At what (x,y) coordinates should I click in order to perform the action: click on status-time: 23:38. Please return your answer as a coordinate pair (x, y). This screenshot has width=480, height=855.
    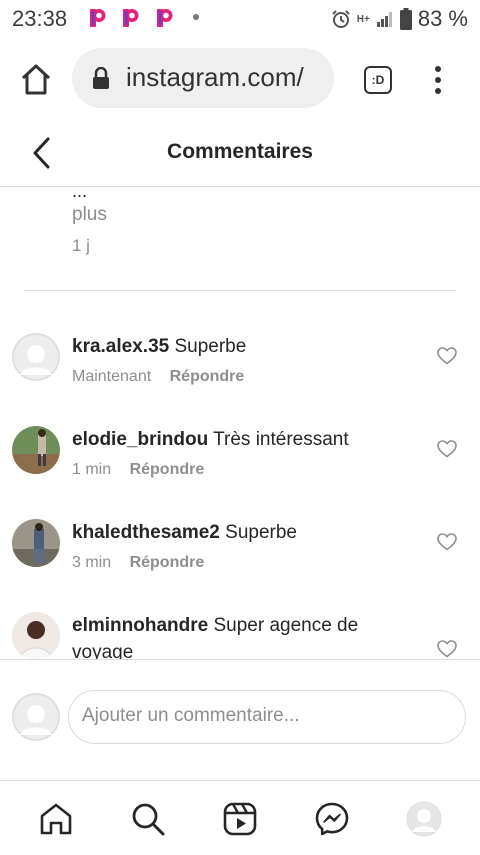
    Looking at the image, I should click on (40, 18).